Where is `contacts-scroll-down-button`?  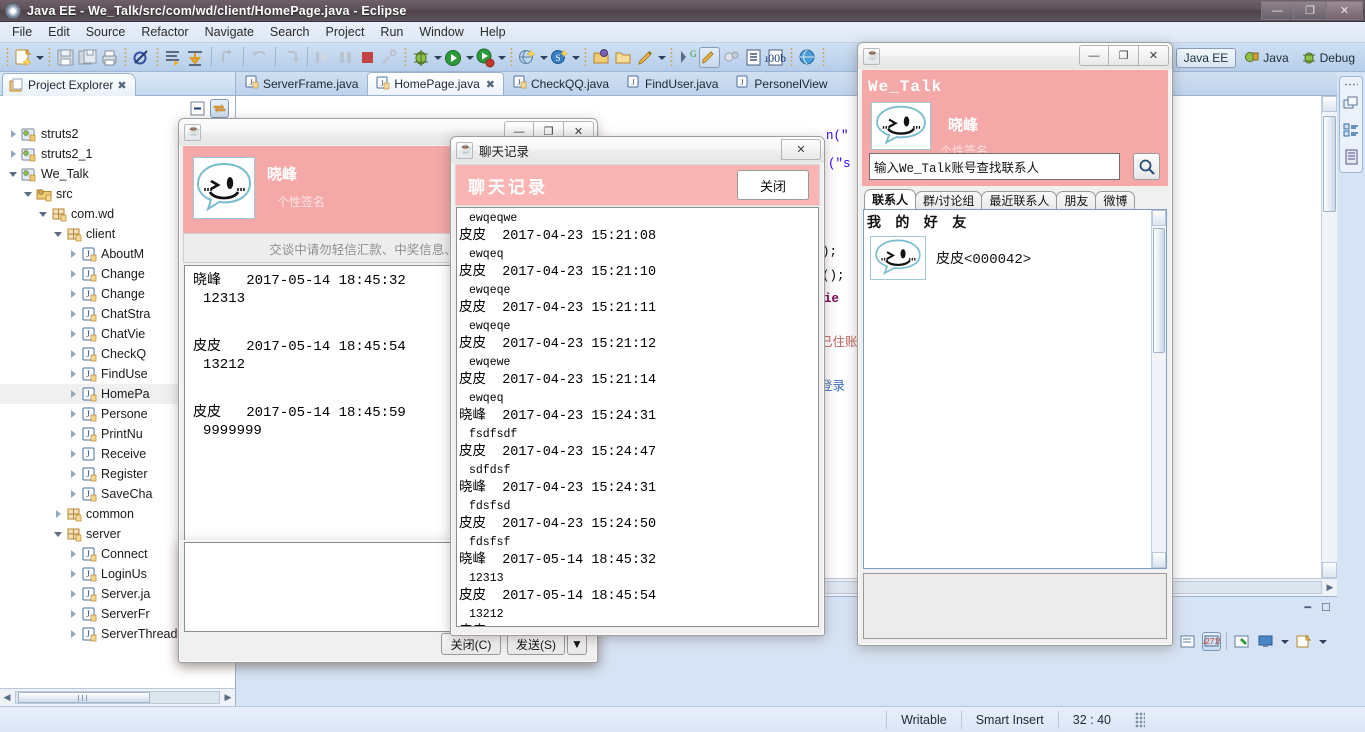
contacts-scroll-down-button is located at coordinates (1159, 560).